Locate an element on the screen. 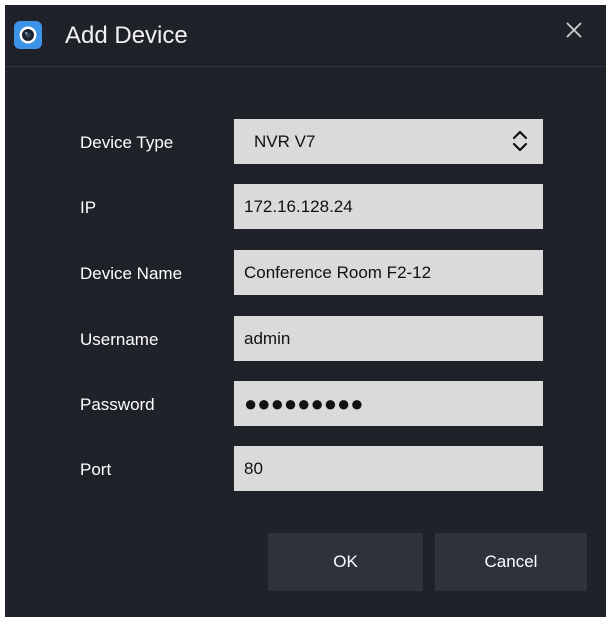 The width and height of the screenshot is (611, 617). camera-lens-icon is located at coordinates (28, 35).